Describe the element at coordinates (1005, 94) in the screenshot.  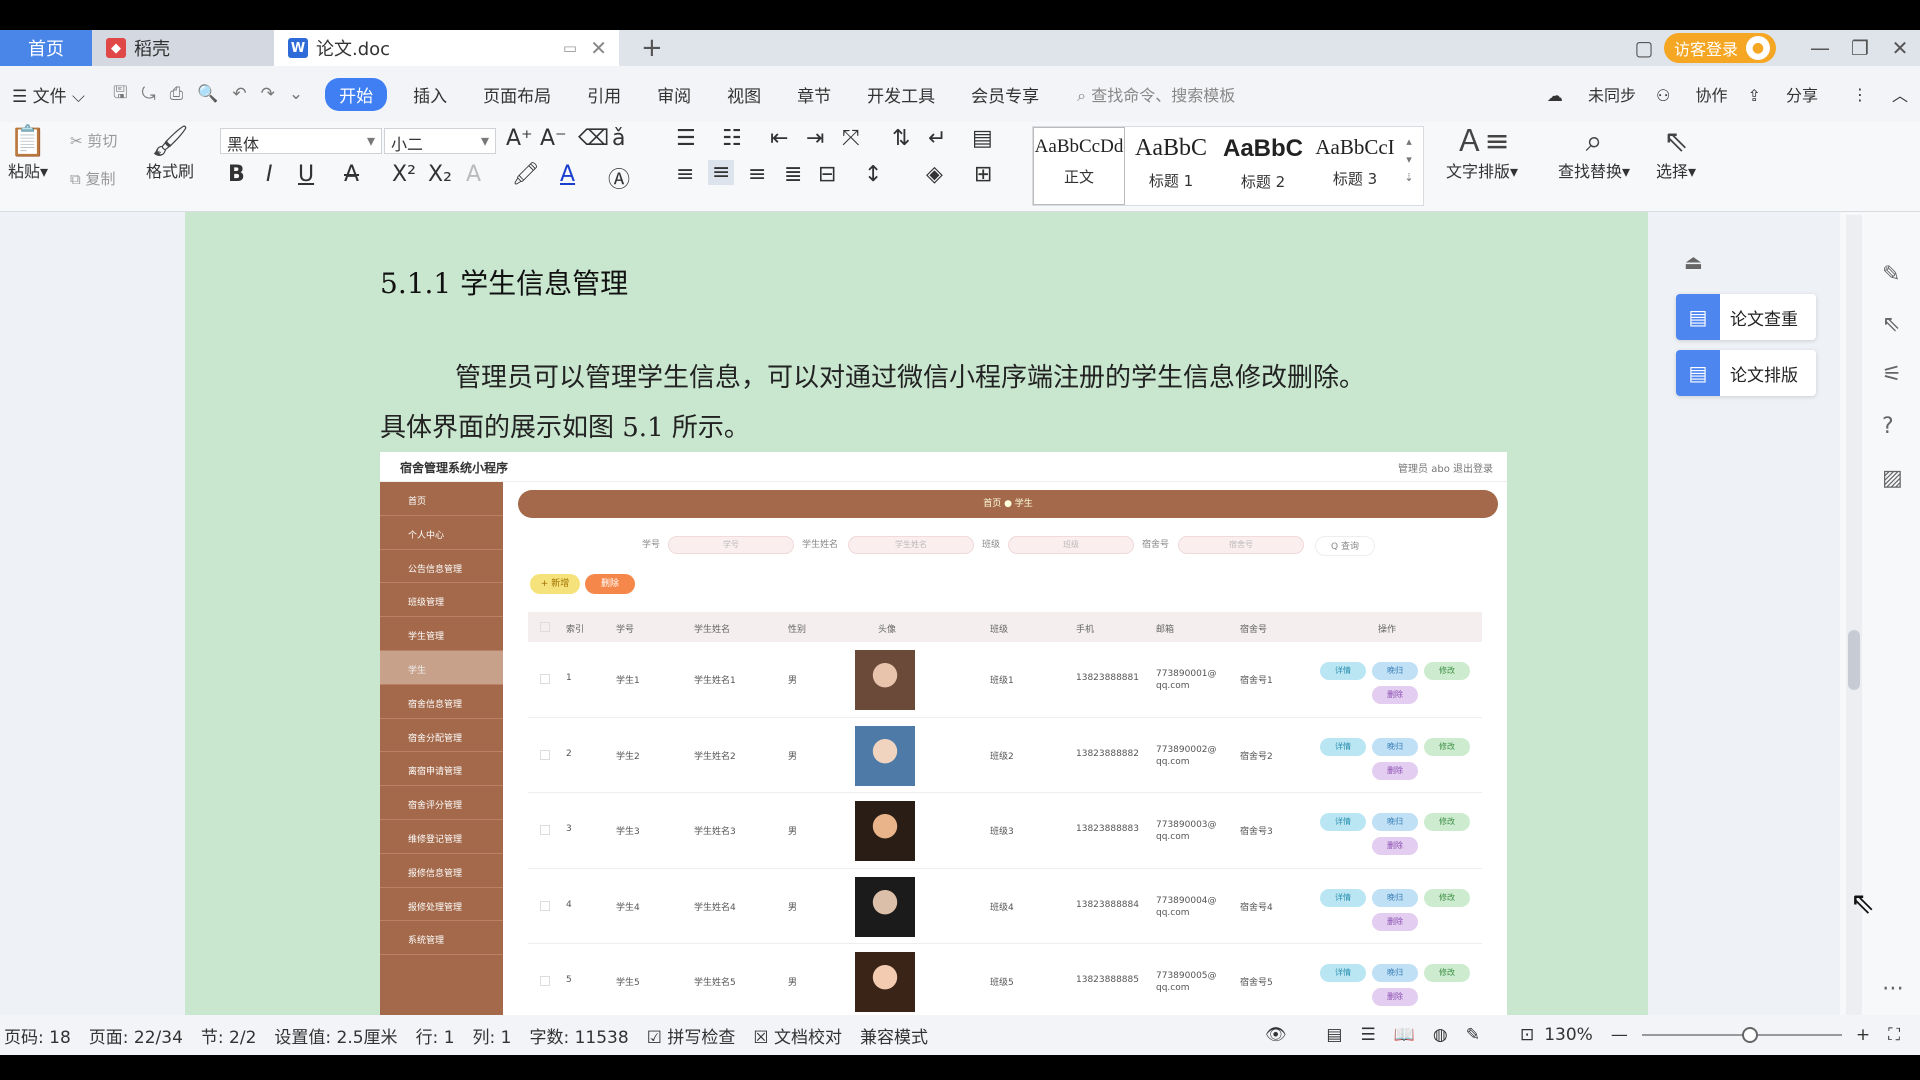
I see `menu-member: 会员专享` at that location.